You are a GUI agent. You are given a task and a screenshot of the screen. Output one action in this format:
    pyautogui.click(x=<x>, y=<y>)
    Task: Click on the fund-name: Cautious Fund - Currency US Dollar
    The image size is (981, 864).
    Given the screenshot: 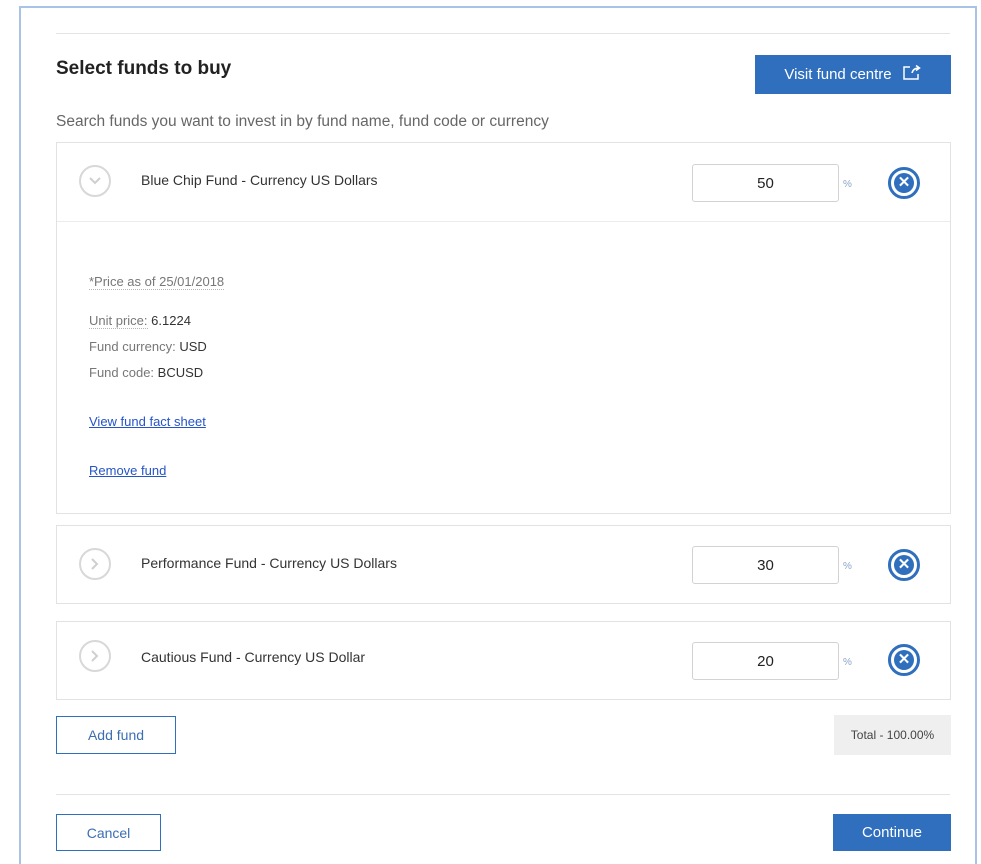 What is the action you would take?
    pyautogui.click(x=253, y=657)
    